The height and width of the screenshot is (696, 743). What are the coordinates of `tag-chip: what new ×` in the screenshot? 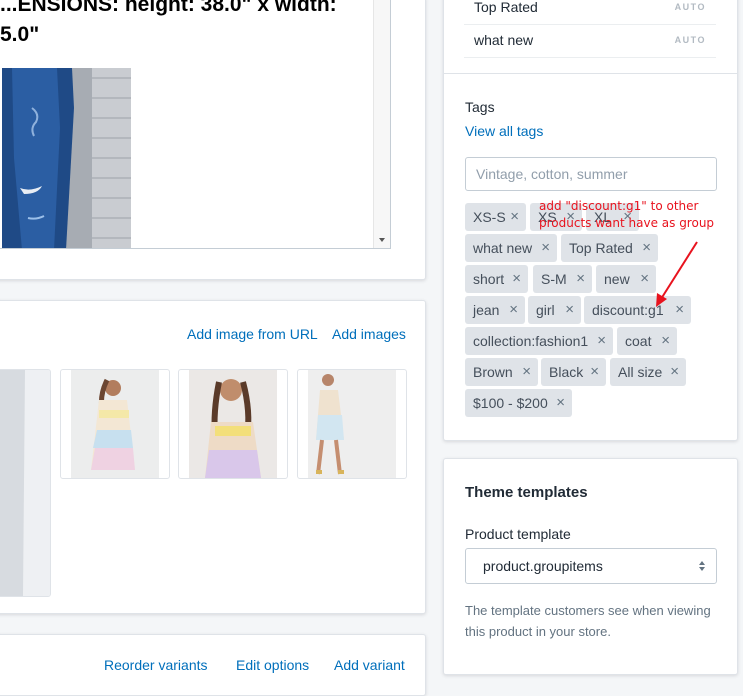 It's located at (511, 248).